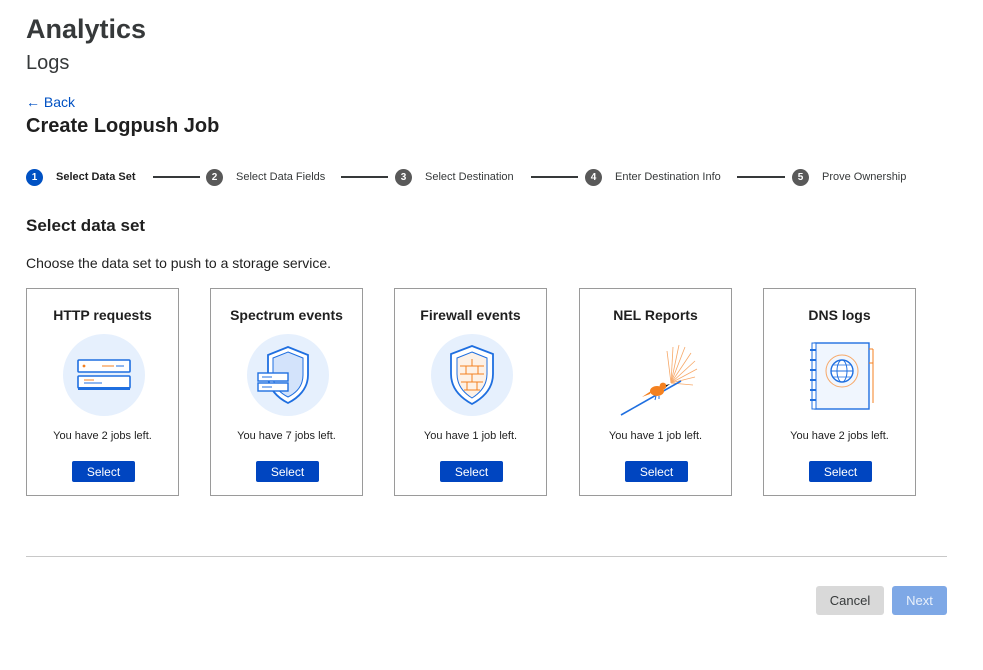  What do you see at coordinates (919, 600) in the screenshot?
I see `next-button: Next` at bounding box center [919, 600].